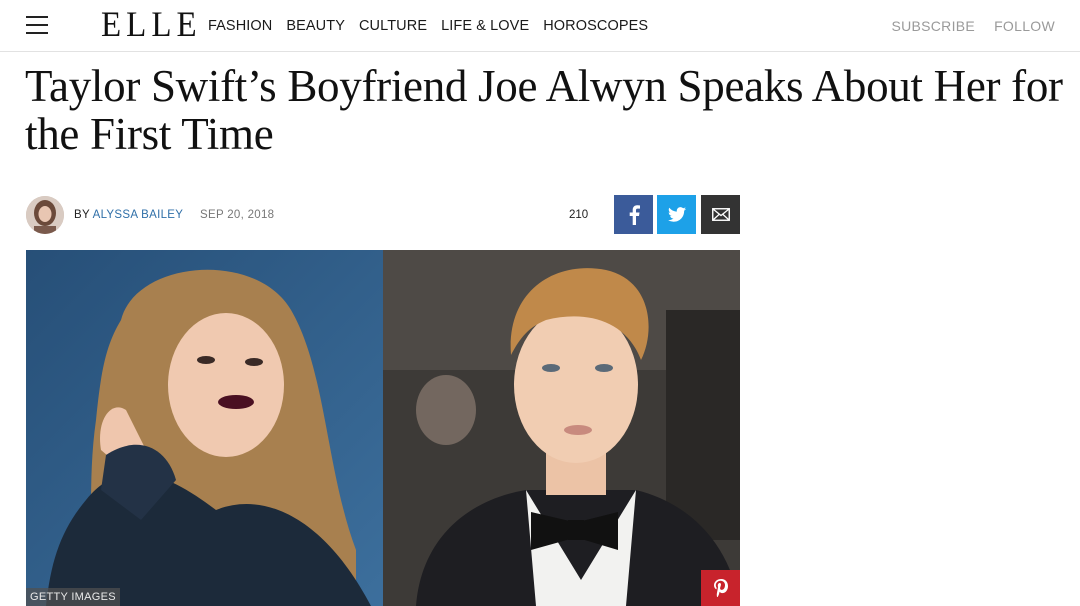 The height and width of the screenshot is (606, 1080). I want to click on facebook-share-button, so click(633, 214).